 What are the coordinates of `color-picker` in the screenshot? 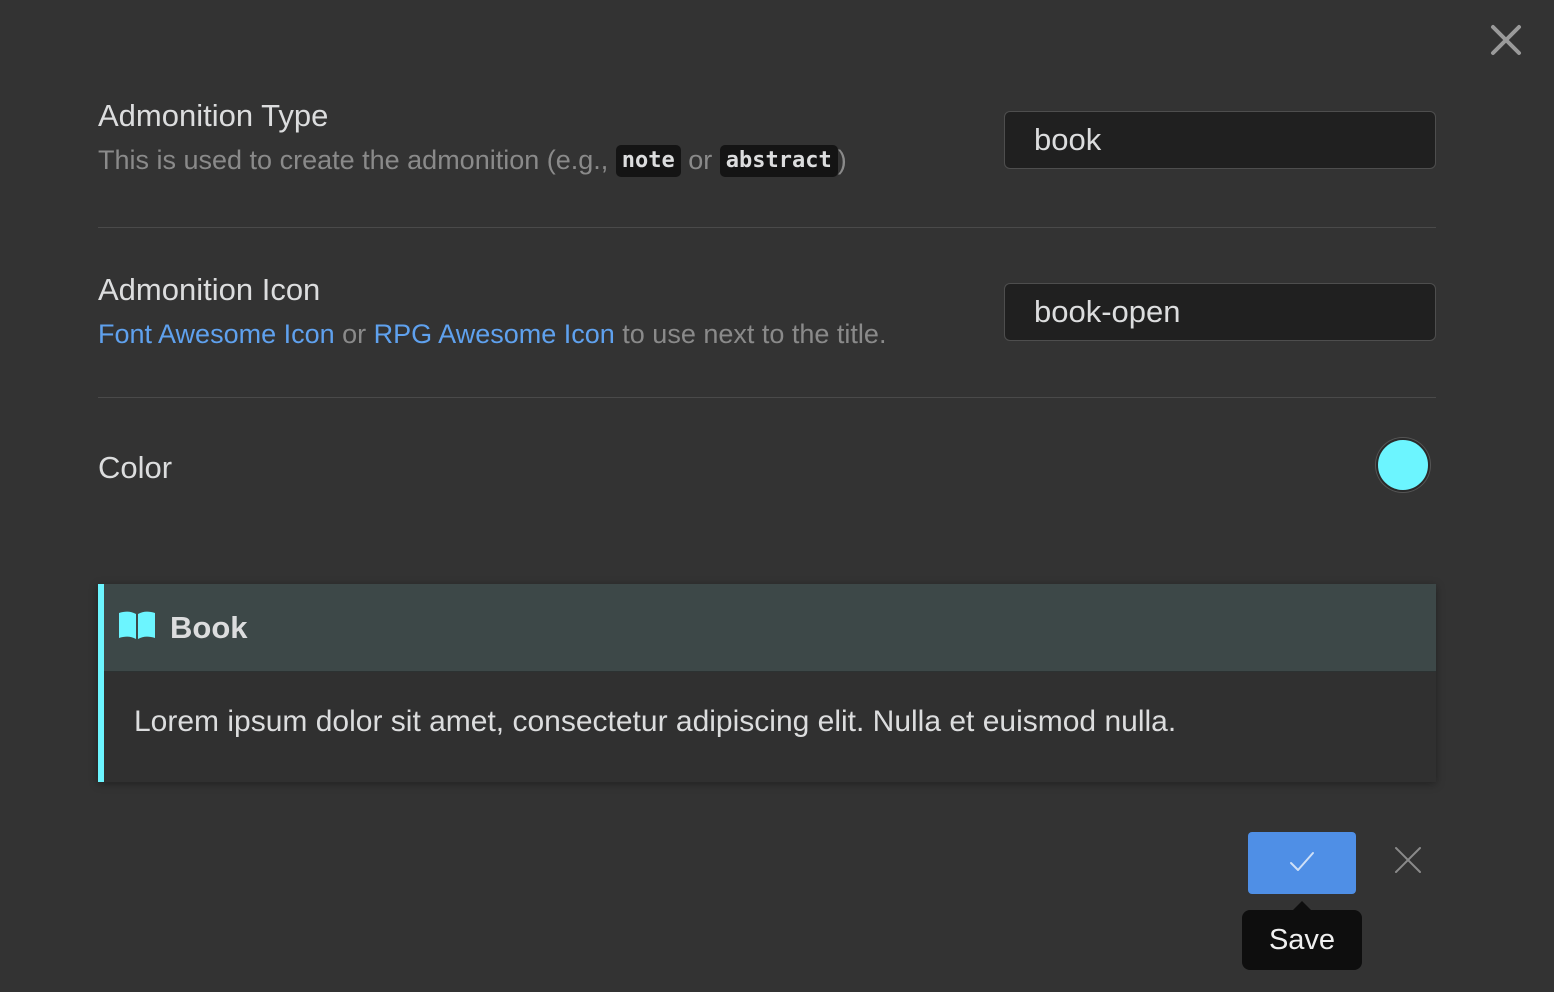 It's located at (1403, 465).